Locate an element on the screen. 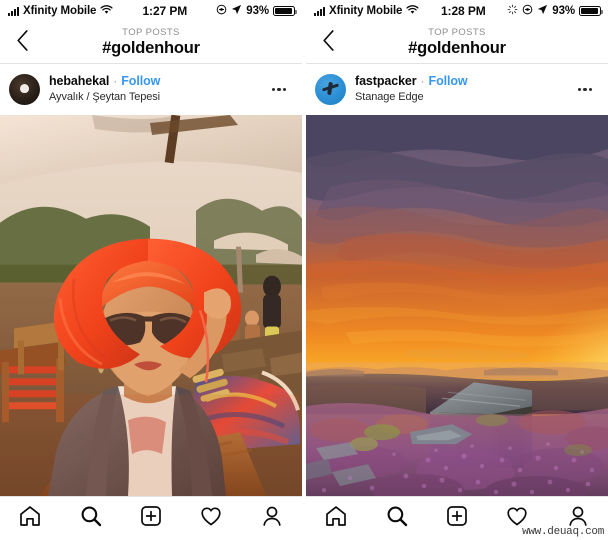 This screenshot has height=540, width=608. avatar-hebahekal is located at coordinates (24, 89).